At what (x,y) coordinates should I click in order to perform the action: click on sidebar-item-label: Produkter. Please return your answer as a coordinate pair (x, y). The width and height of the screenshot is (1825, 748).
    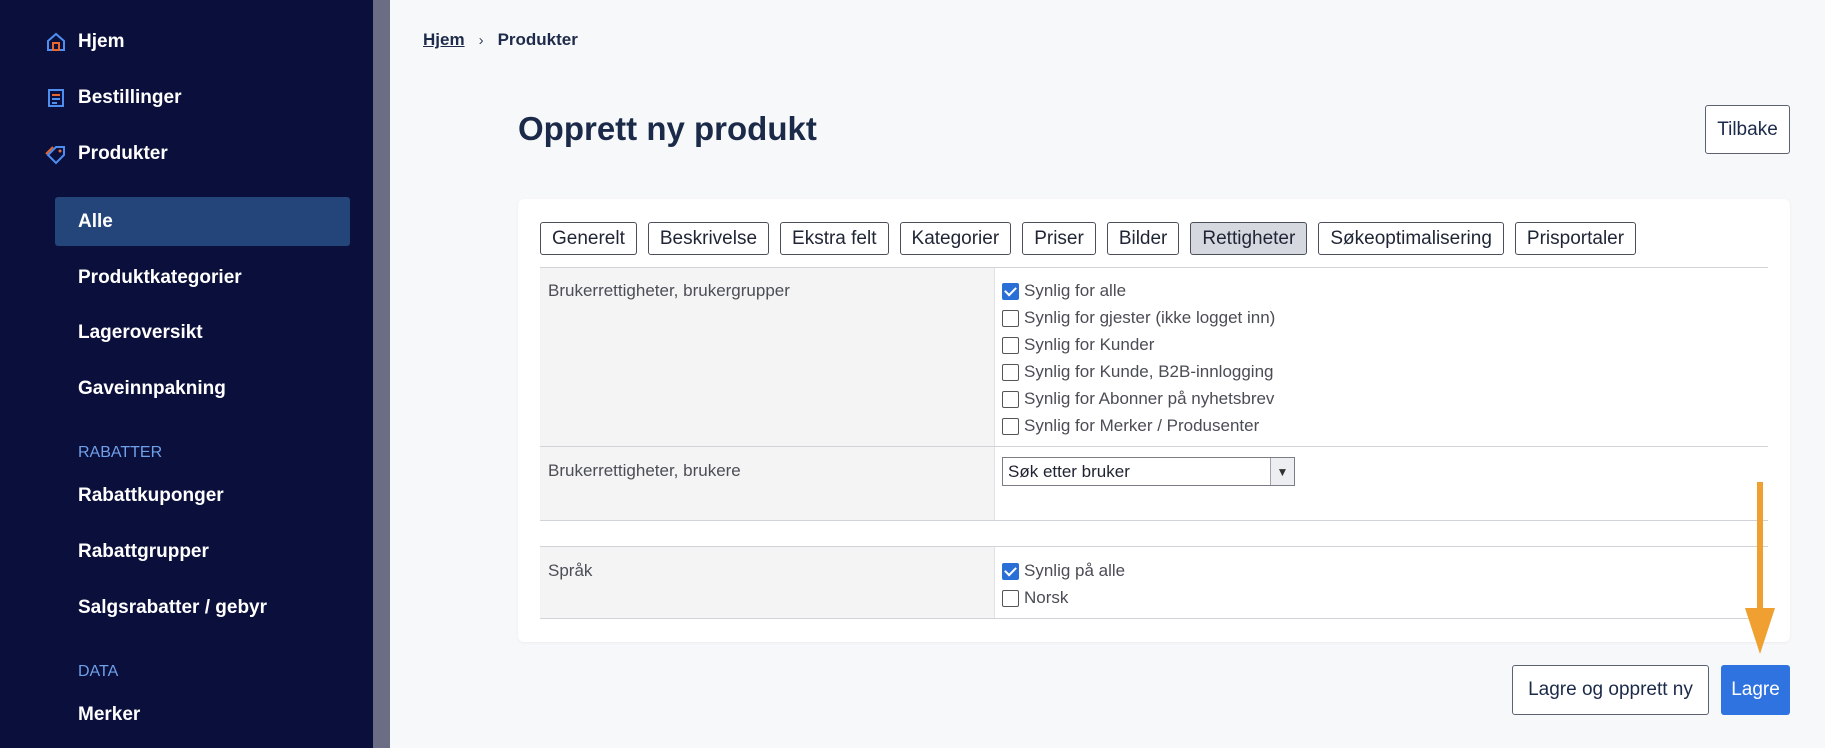
    Looking at the image, I should click on (123, 153).